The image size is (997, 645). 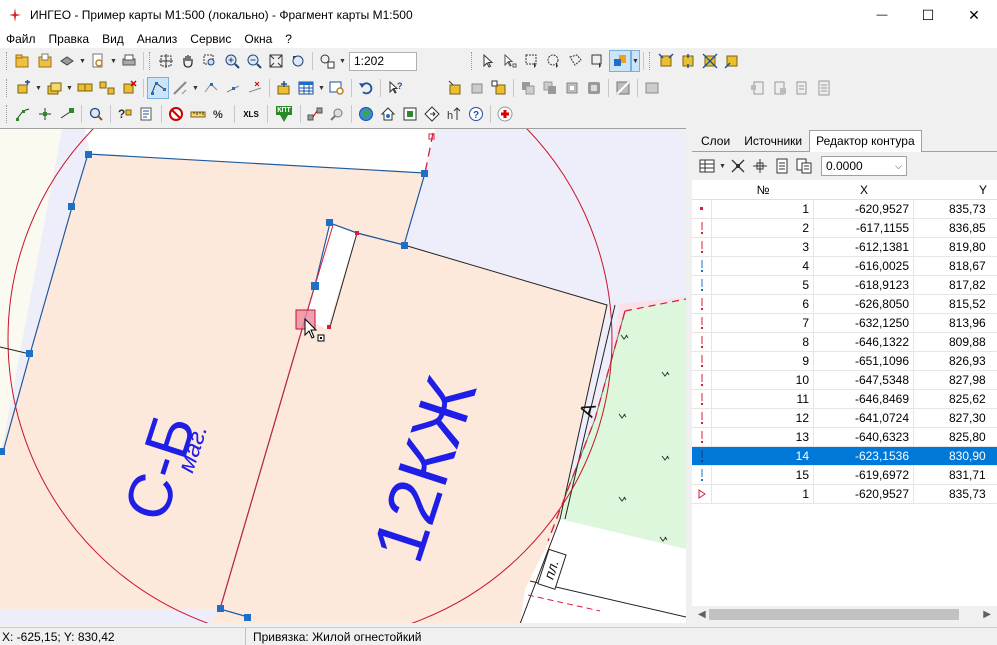 I want to click on table-row: 9 -651,1096 826,93, so click(x=844, y=361).